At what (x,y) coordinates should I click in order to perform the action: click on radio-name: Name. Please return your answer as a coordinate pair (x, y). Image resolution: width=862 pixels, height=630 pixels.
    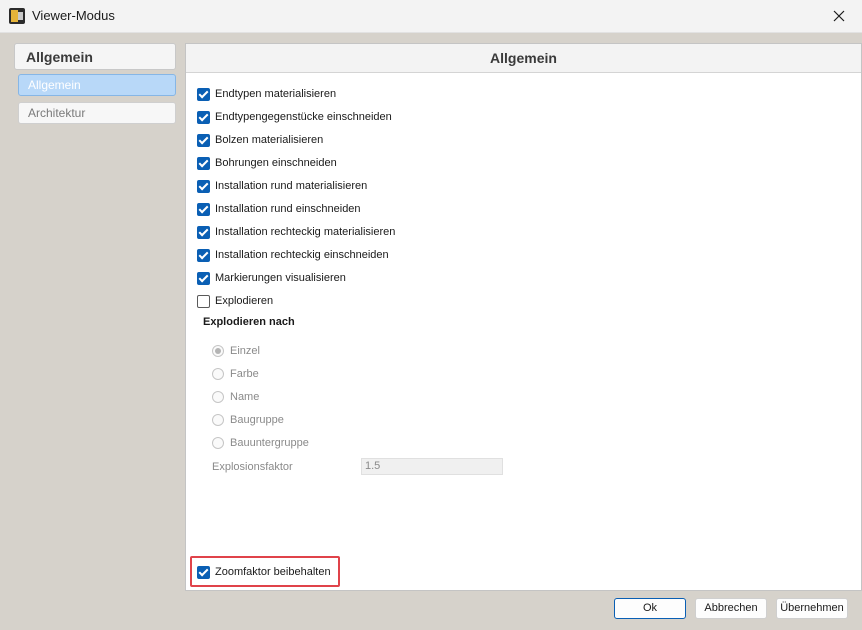
    Looking at the image, I should click on (235, 397).